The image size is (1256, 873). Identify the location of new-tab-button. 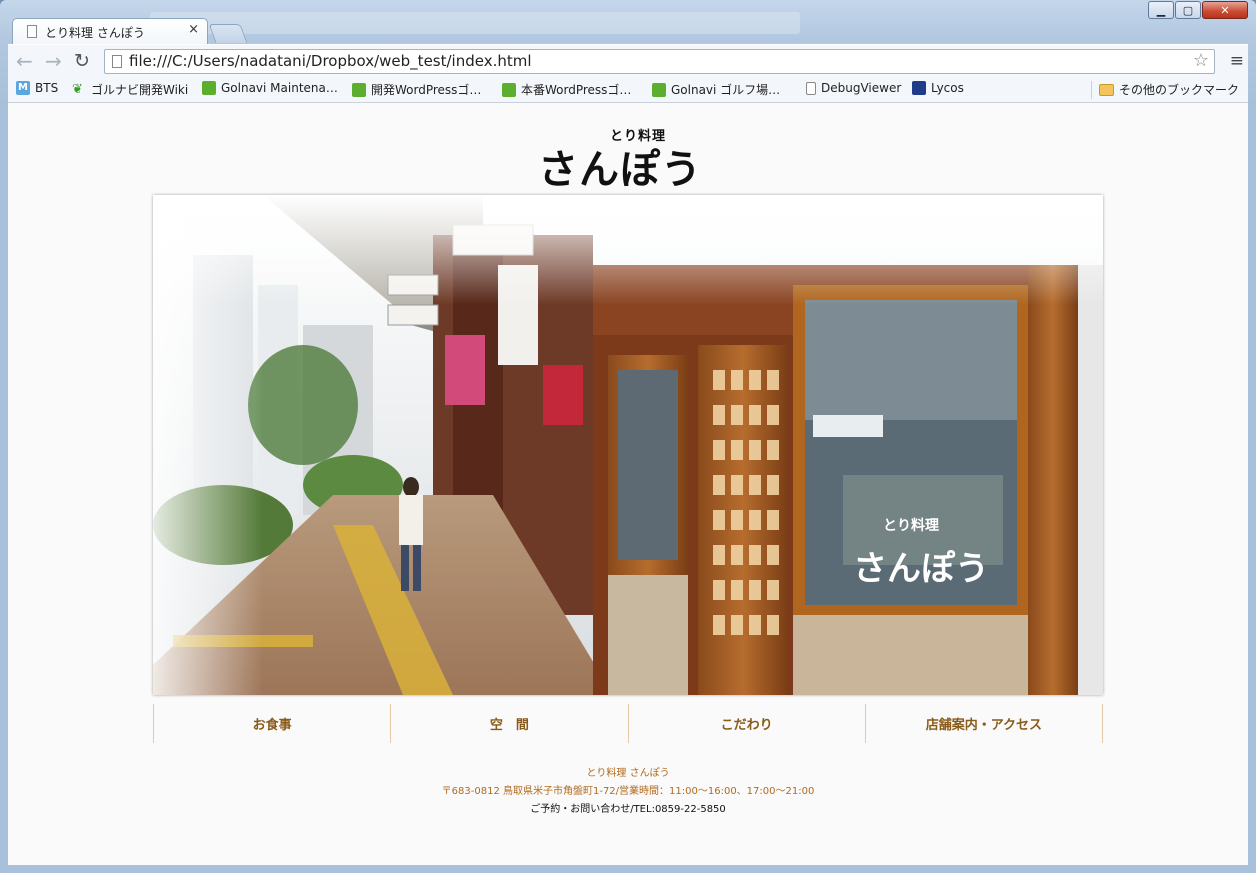
(228, 33).